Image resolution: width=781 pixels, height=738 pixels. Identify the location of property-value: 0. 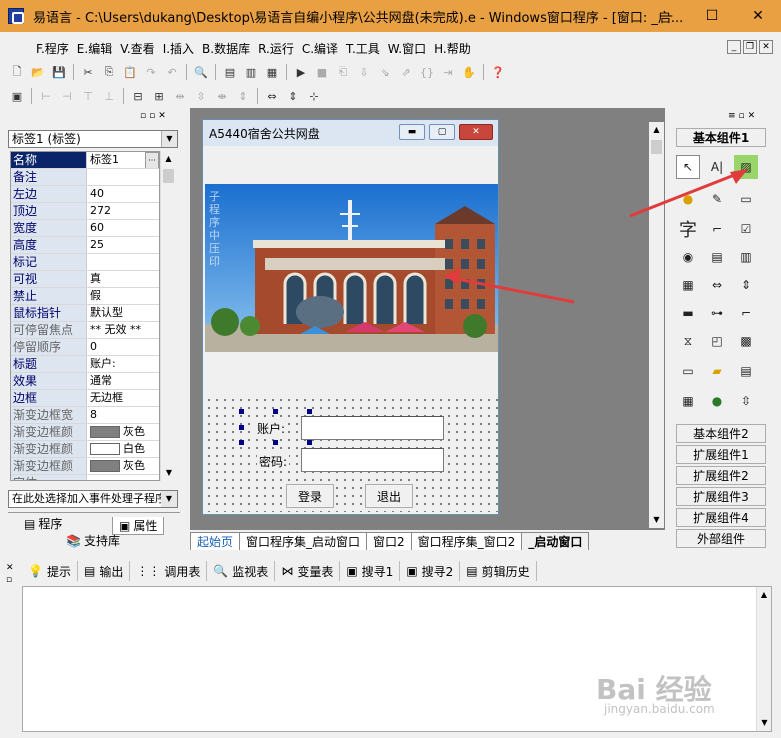
(122, 347).